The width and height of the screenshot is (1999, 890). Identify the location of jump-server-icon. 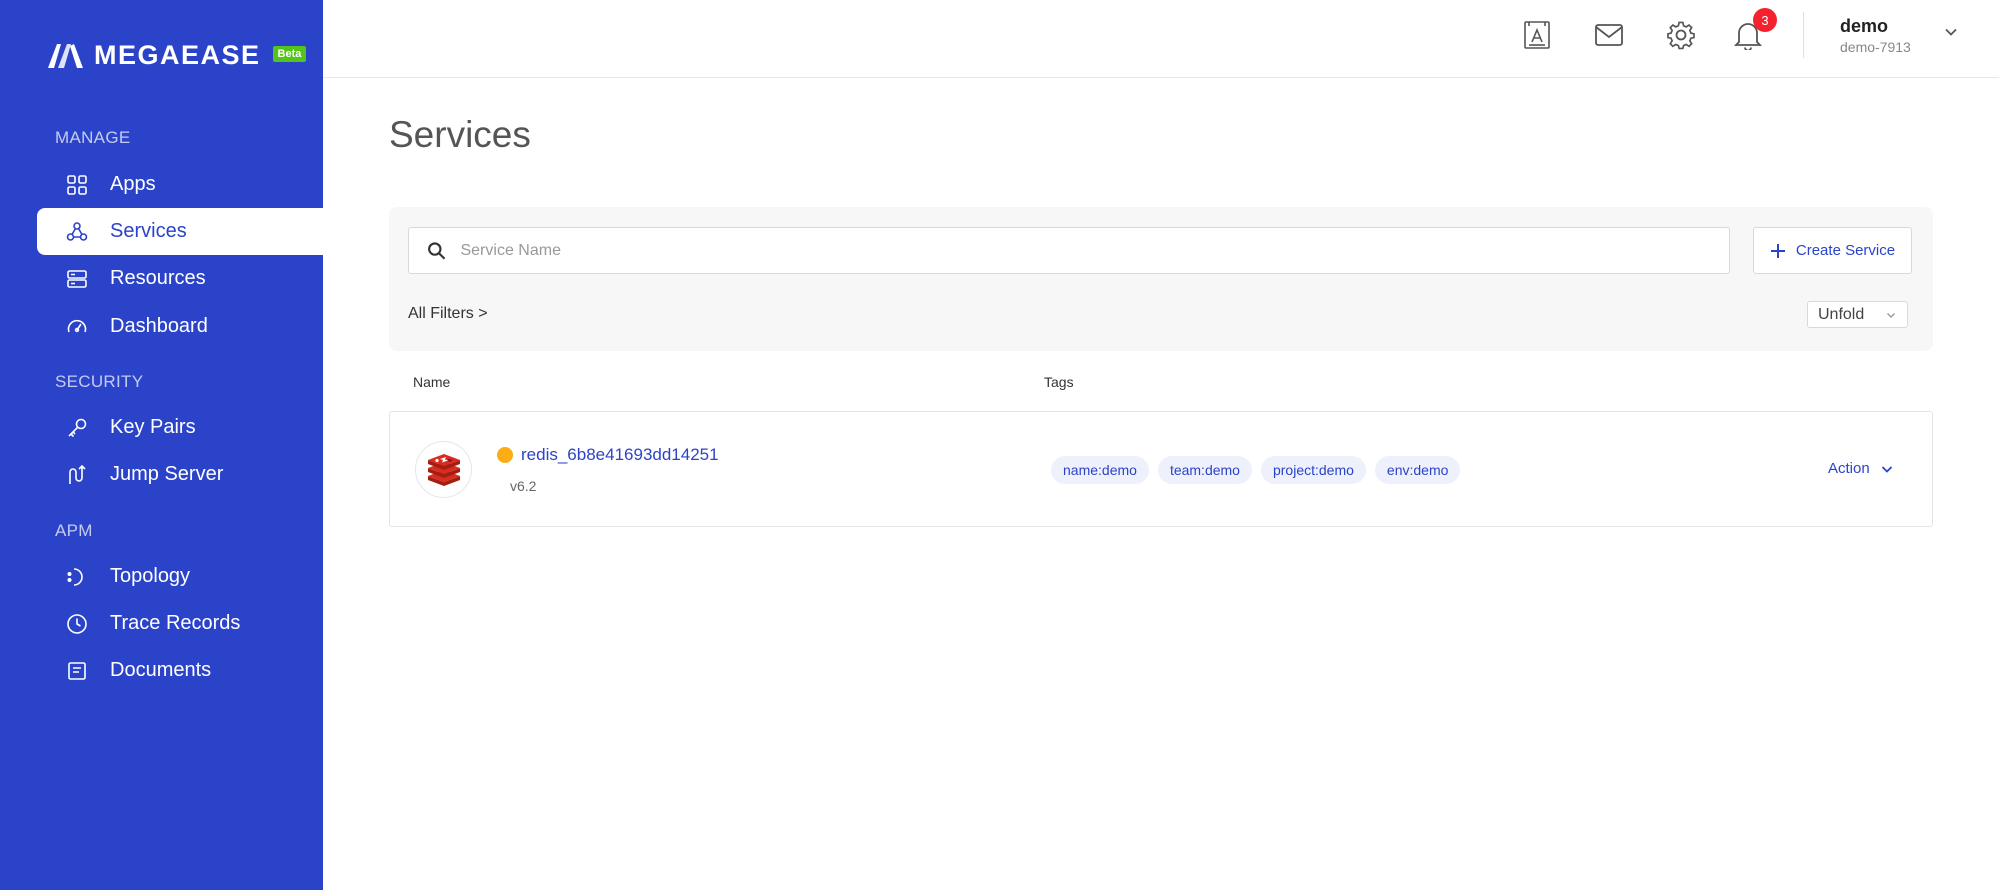
(77, 474).